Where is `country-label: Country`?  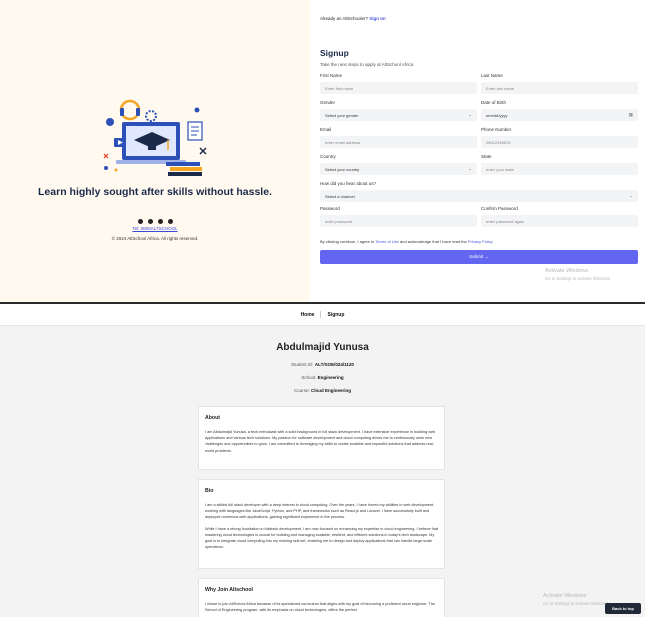 country-label: Country is located at coordinates (328, 156).